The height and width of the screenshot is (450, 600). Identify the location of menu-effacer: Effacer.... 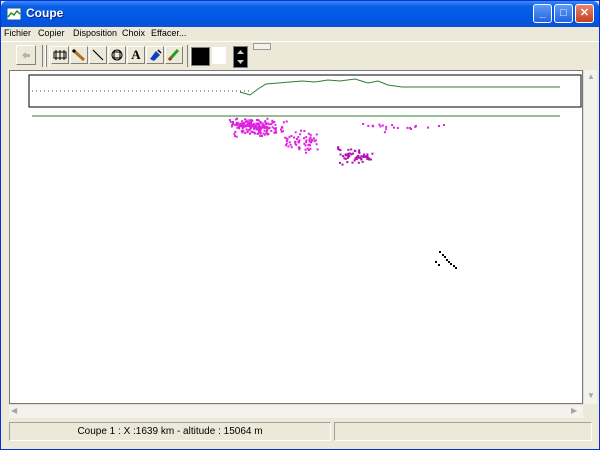
(168, 33).